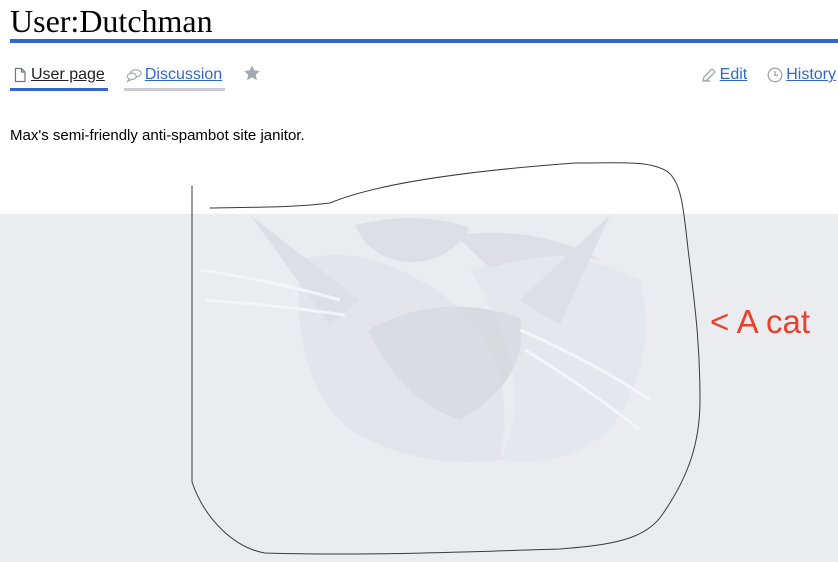 This screenshot has width=838, height=562. I want to click on tab-discussion: Discussion, so click(174, 76).